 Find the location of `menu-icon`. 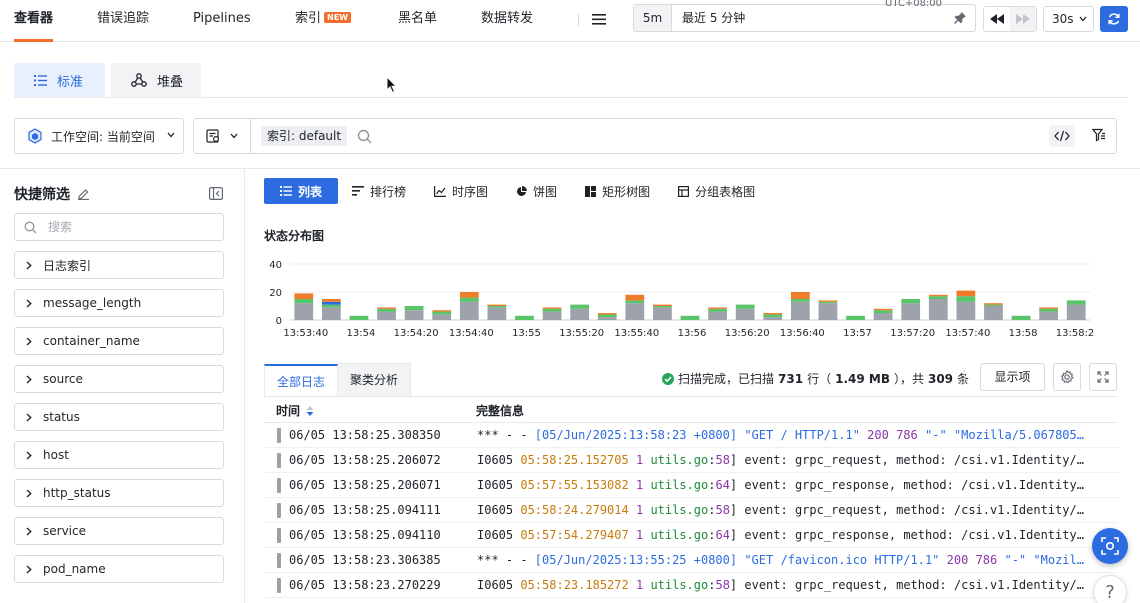

menu-icon is located at coordinates (599, 19).